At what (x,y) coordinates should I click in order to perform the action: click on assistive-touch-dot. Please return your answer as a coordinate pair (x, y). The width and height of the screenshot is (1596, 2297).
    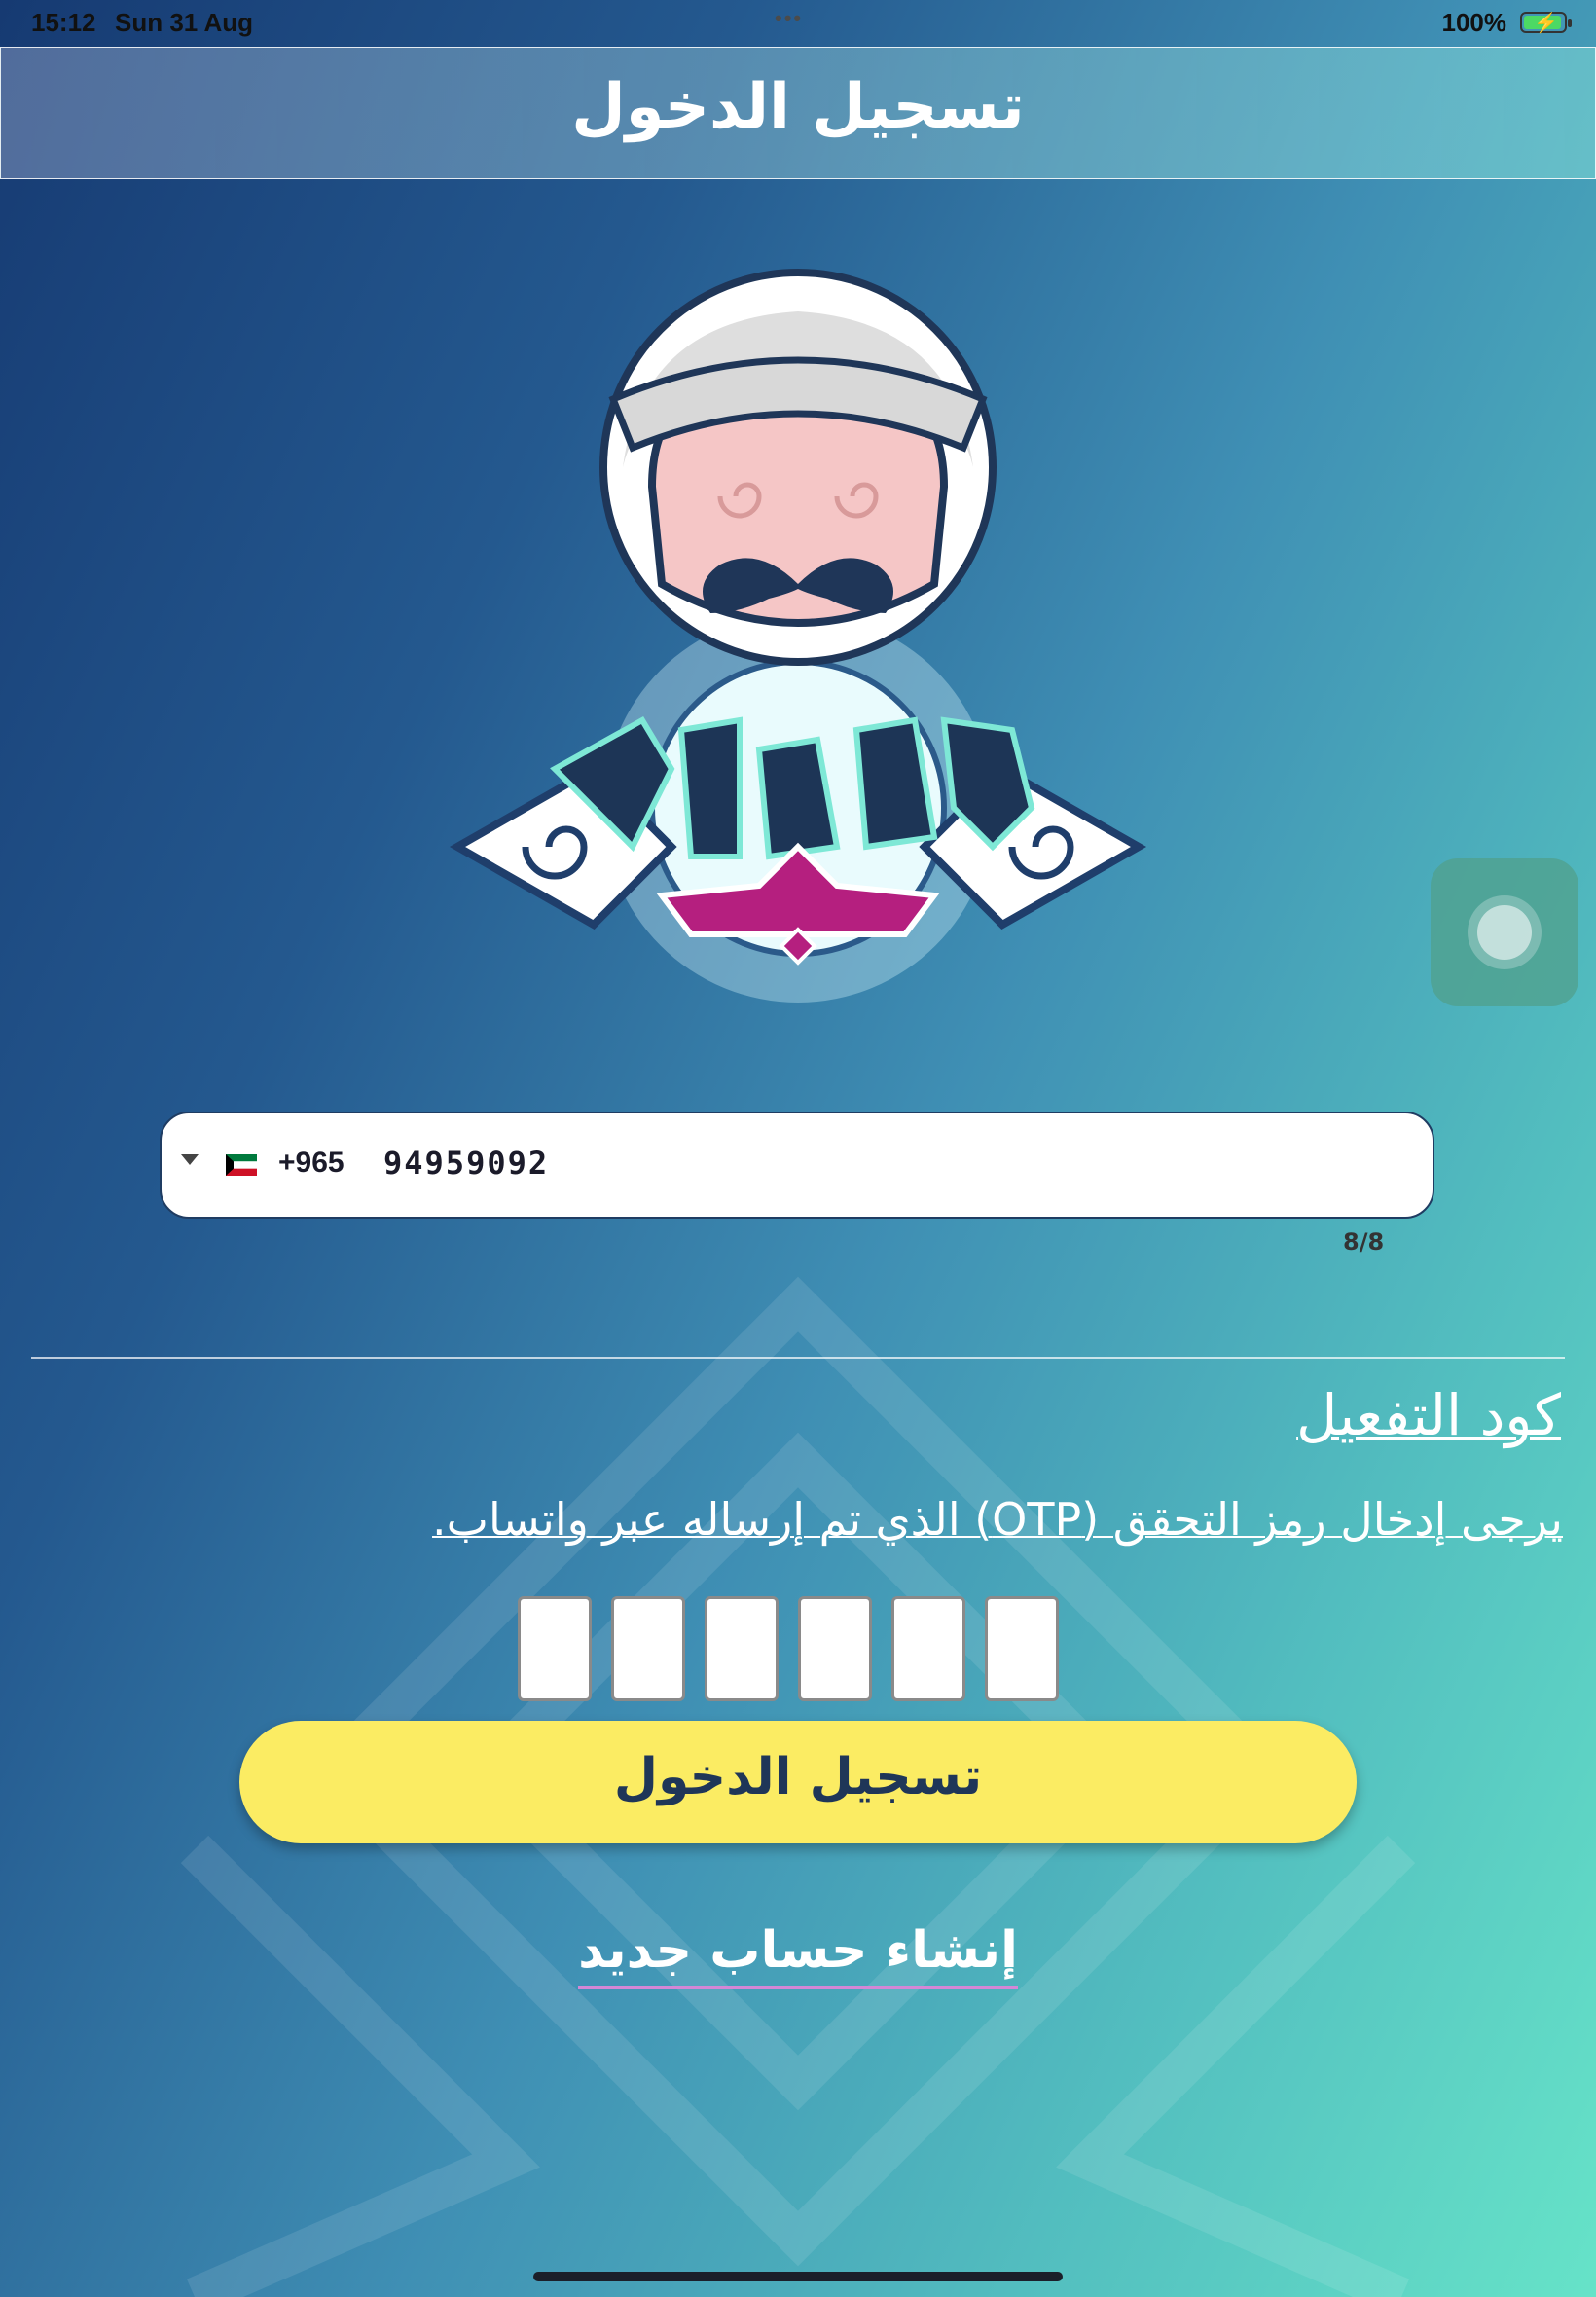
    Looking at the image, I should click on (1504, 932).